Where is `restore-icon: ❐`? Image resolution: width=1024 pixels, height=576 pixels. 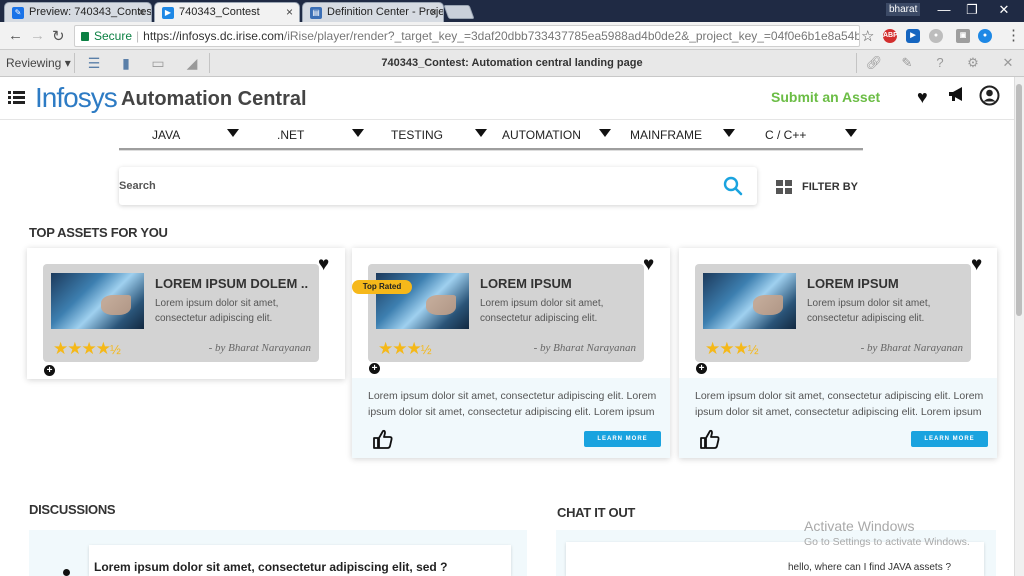
restore-icon: ❐ is located at coordinates (972, 10).